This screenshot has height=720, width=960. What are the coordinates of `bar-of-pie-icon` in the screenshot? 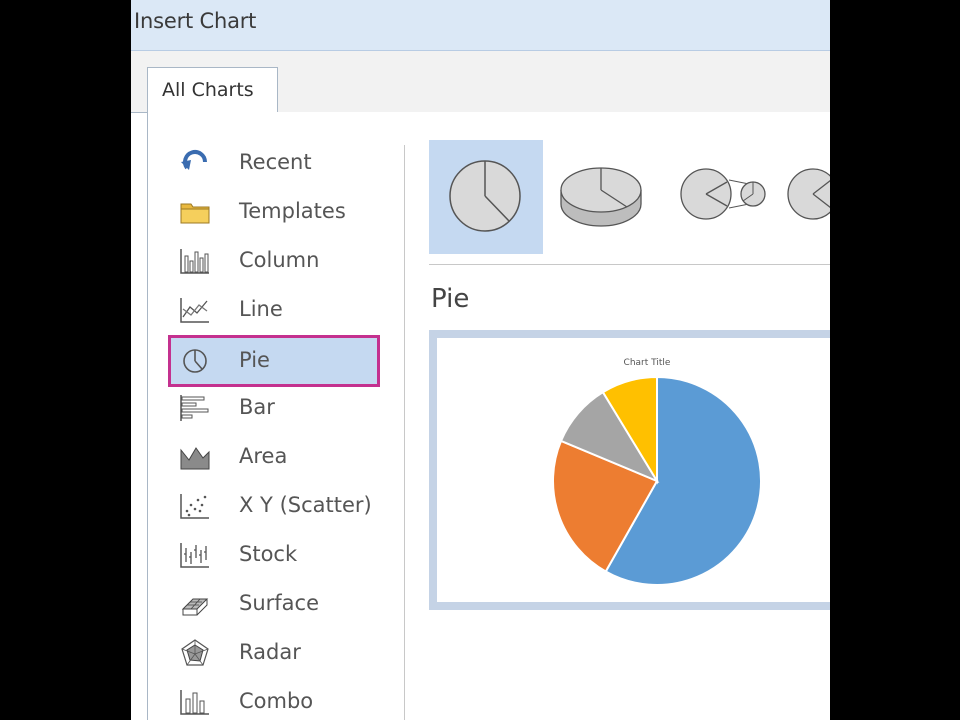 It's located at (808, 194).